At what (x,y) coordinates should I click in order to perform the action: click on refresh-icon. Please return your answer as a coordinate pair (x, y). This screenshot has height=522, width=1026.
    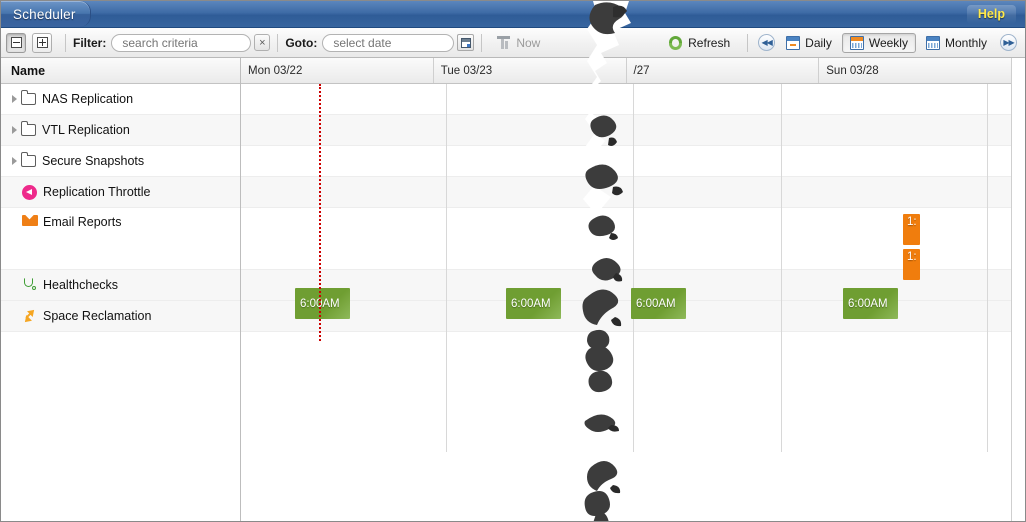
    Looking at the image, I should click on (675, 42).